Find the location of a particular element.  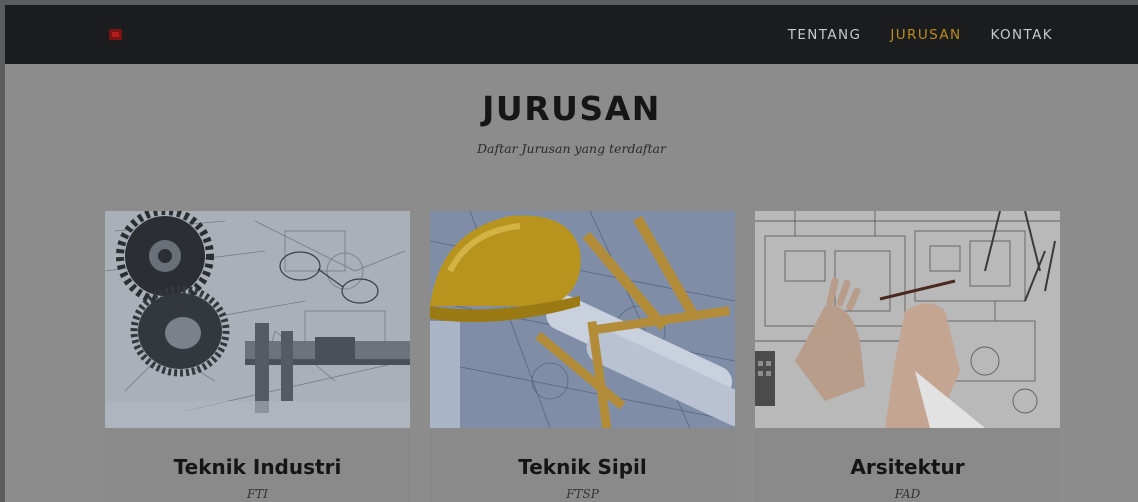

nav-link-tentang: TENTANG is located at coordinates (825, 35).